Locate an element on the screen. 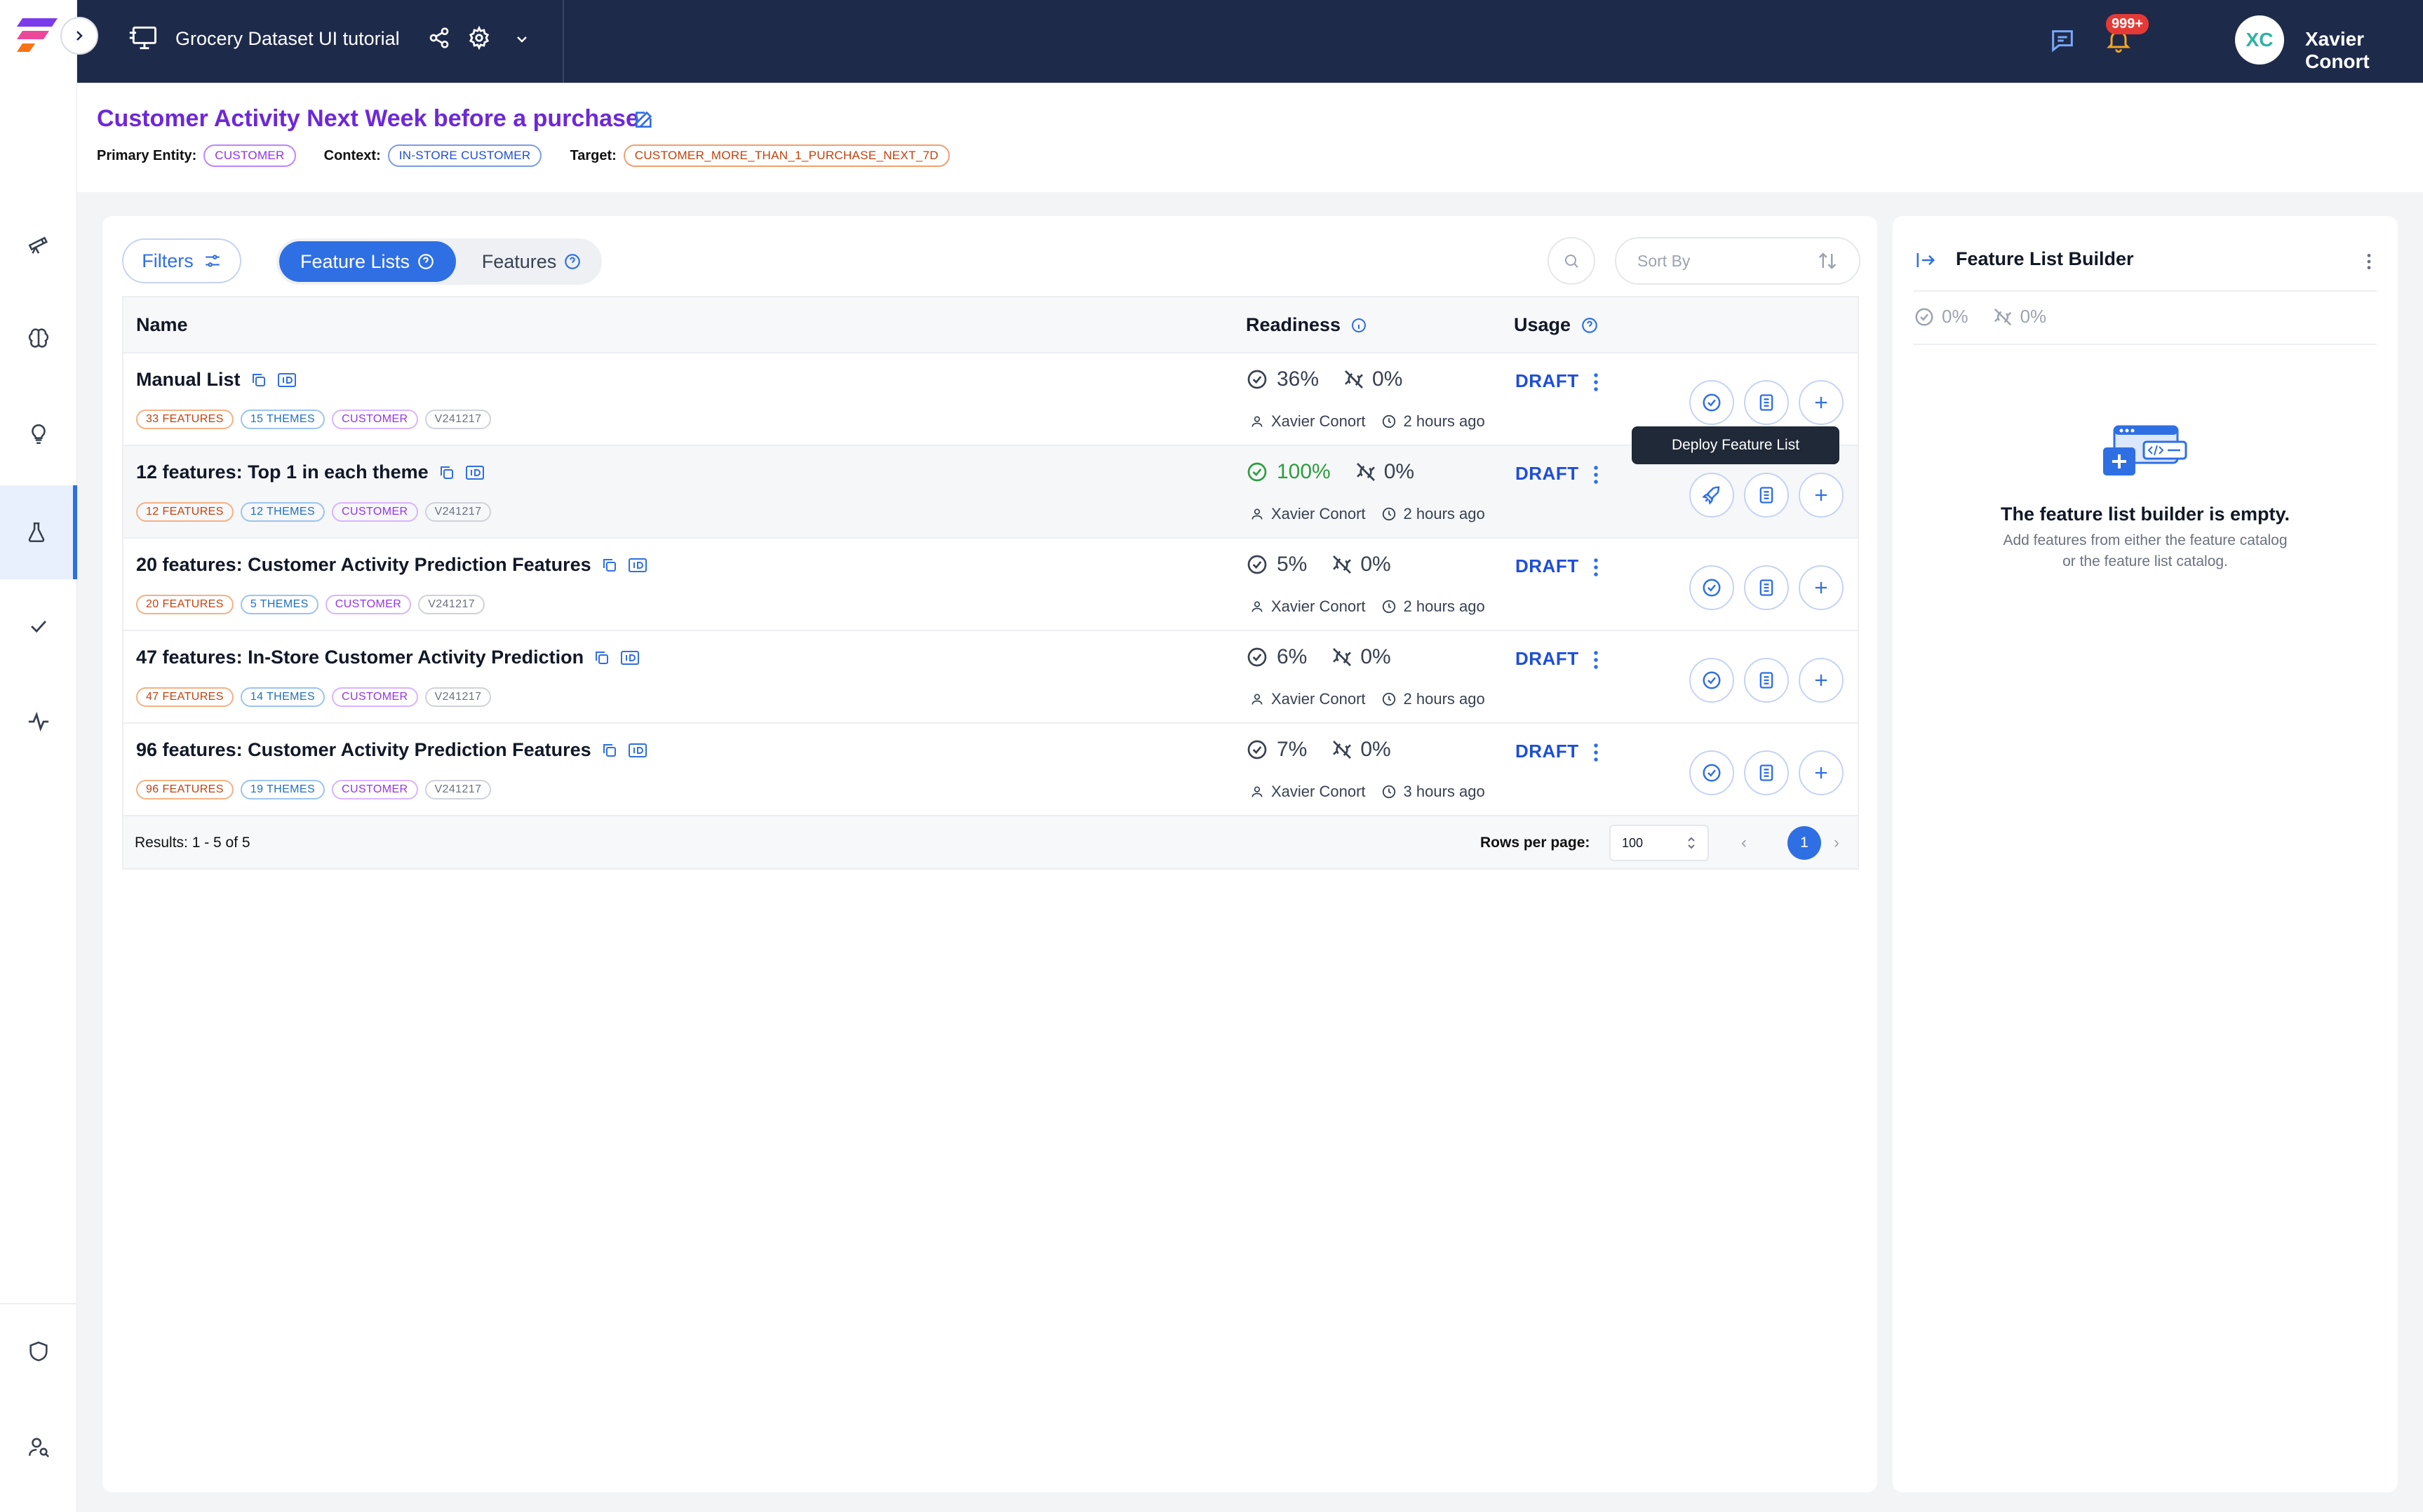 This screenshot has width=2423, height=1512. column-usage: Usage is located at coordinates (1557, 325).